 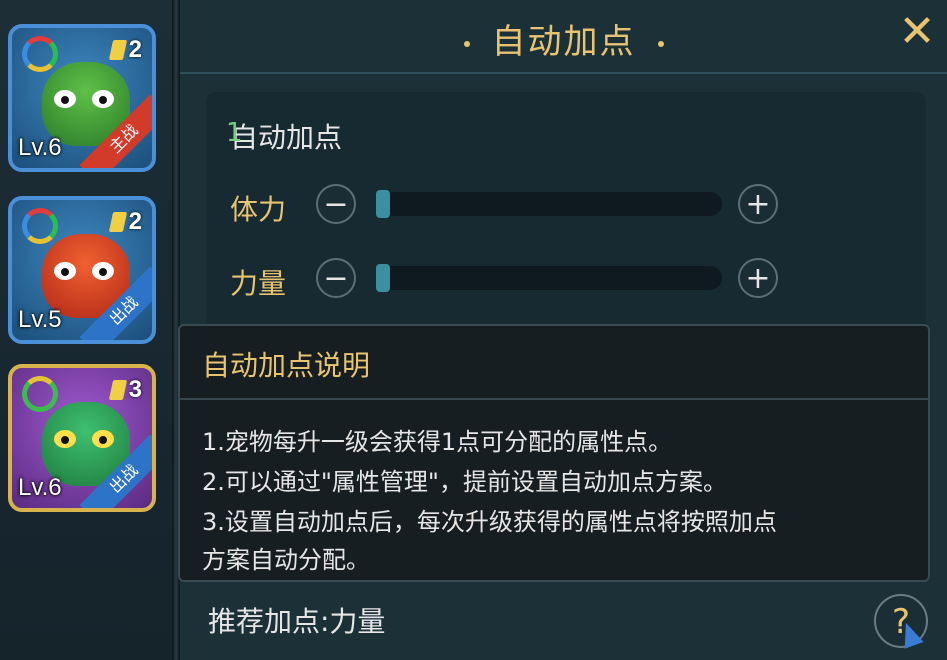 What do you see at coordinates (258, 209) in the screenshot?
I see `stamina-label: 体力` at bounding box center [258, 209].